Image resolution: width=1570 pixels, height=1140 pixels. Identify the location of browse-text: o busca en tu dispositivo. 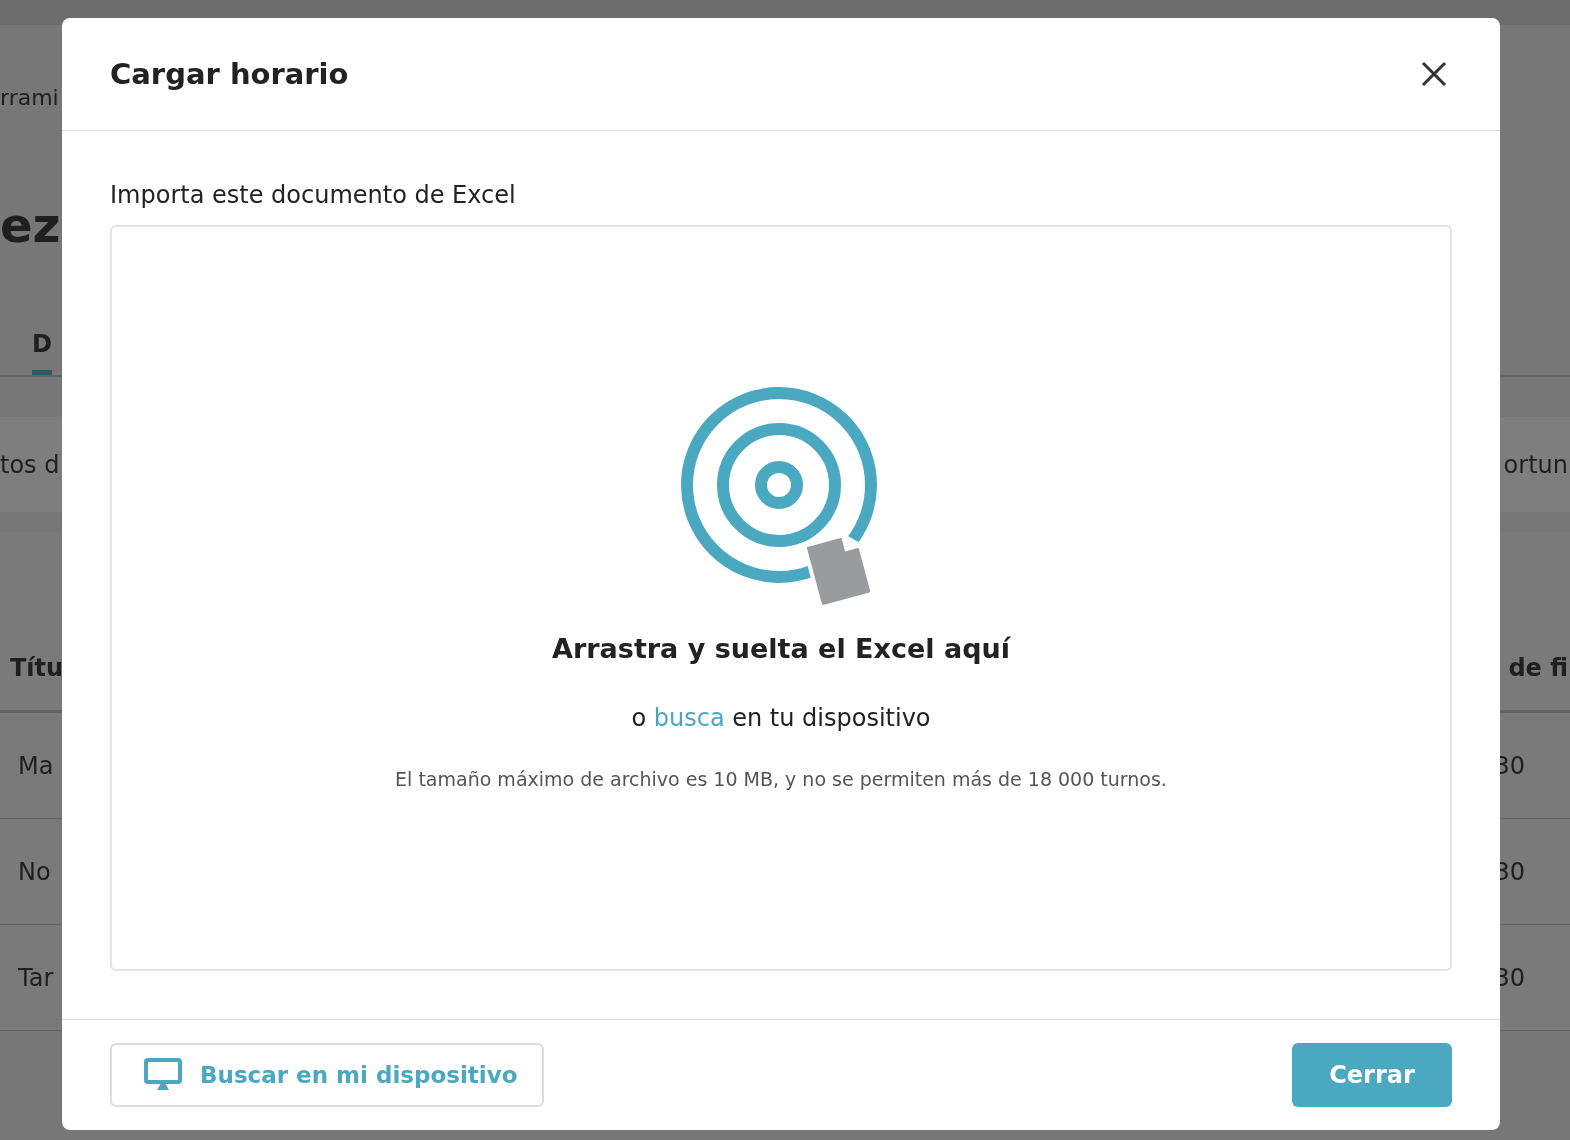
(781, 717).